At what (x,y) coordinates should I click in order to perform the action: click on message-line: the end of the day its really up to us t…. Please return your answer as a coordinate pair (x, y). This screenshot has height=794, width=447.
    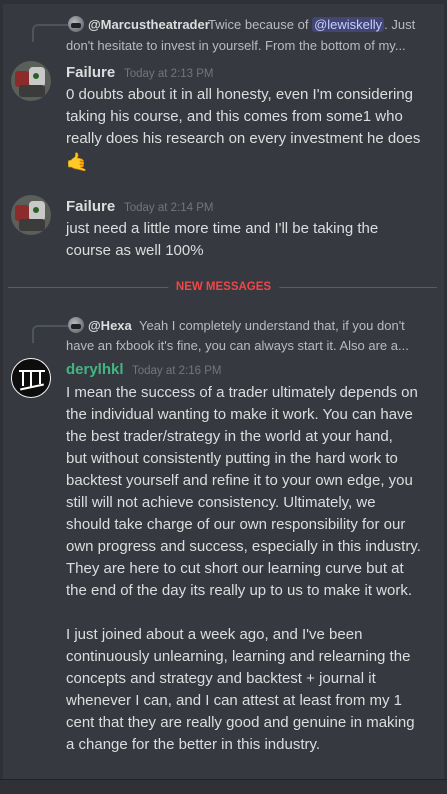
    Looking at the image, I should click on (239, 590).